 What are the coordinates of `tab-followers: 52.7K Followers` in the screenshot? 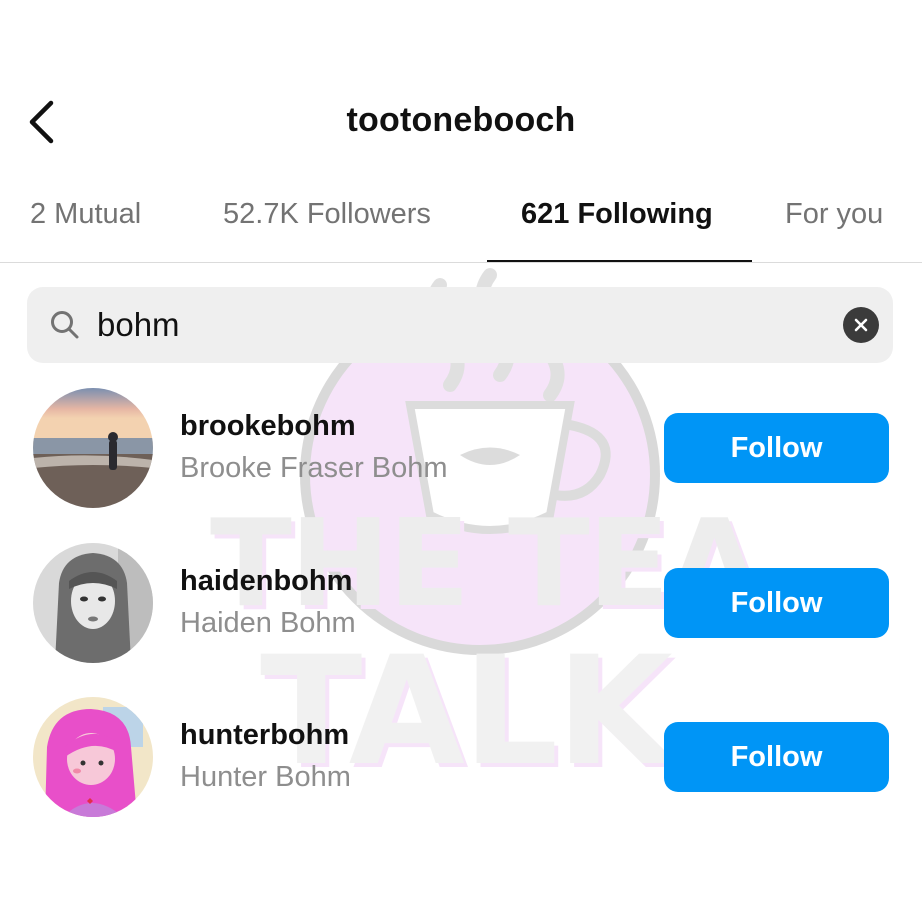 It's located at (327, 214).